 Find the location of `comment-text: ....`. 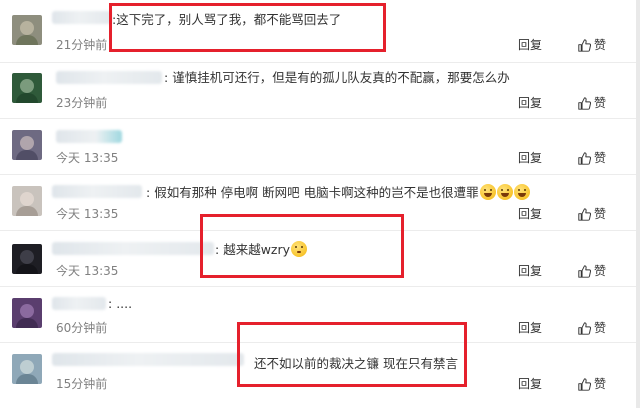

comment-text: .... is located at coordinates (124, 303).